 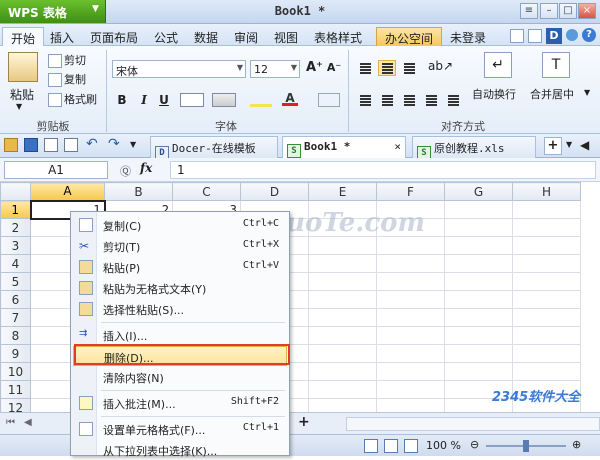 I want to click on print-preview-icon, so click(x=71, y=145).